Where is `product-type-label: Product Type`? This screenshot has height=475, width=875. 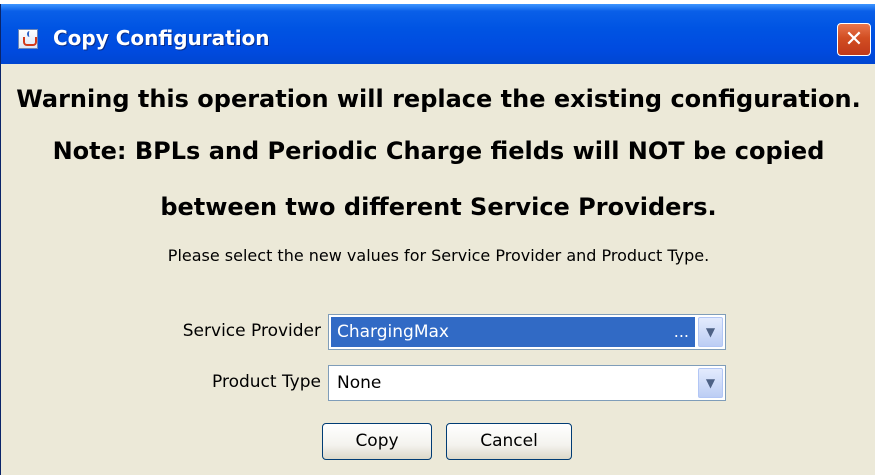 product-type-label: Product Type is located at coordinates (266, 382).